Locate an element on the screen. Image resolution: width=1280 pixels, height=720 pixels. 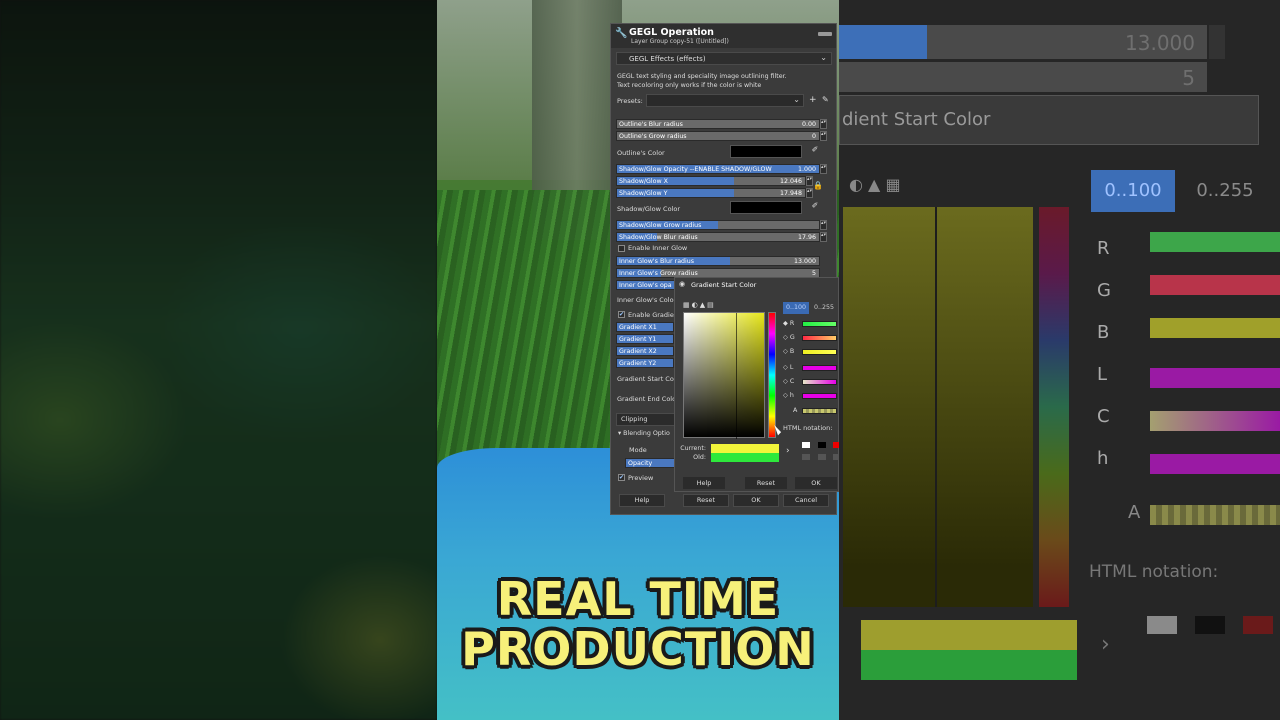
old-color-swatch is located at coordinates (745, 457).